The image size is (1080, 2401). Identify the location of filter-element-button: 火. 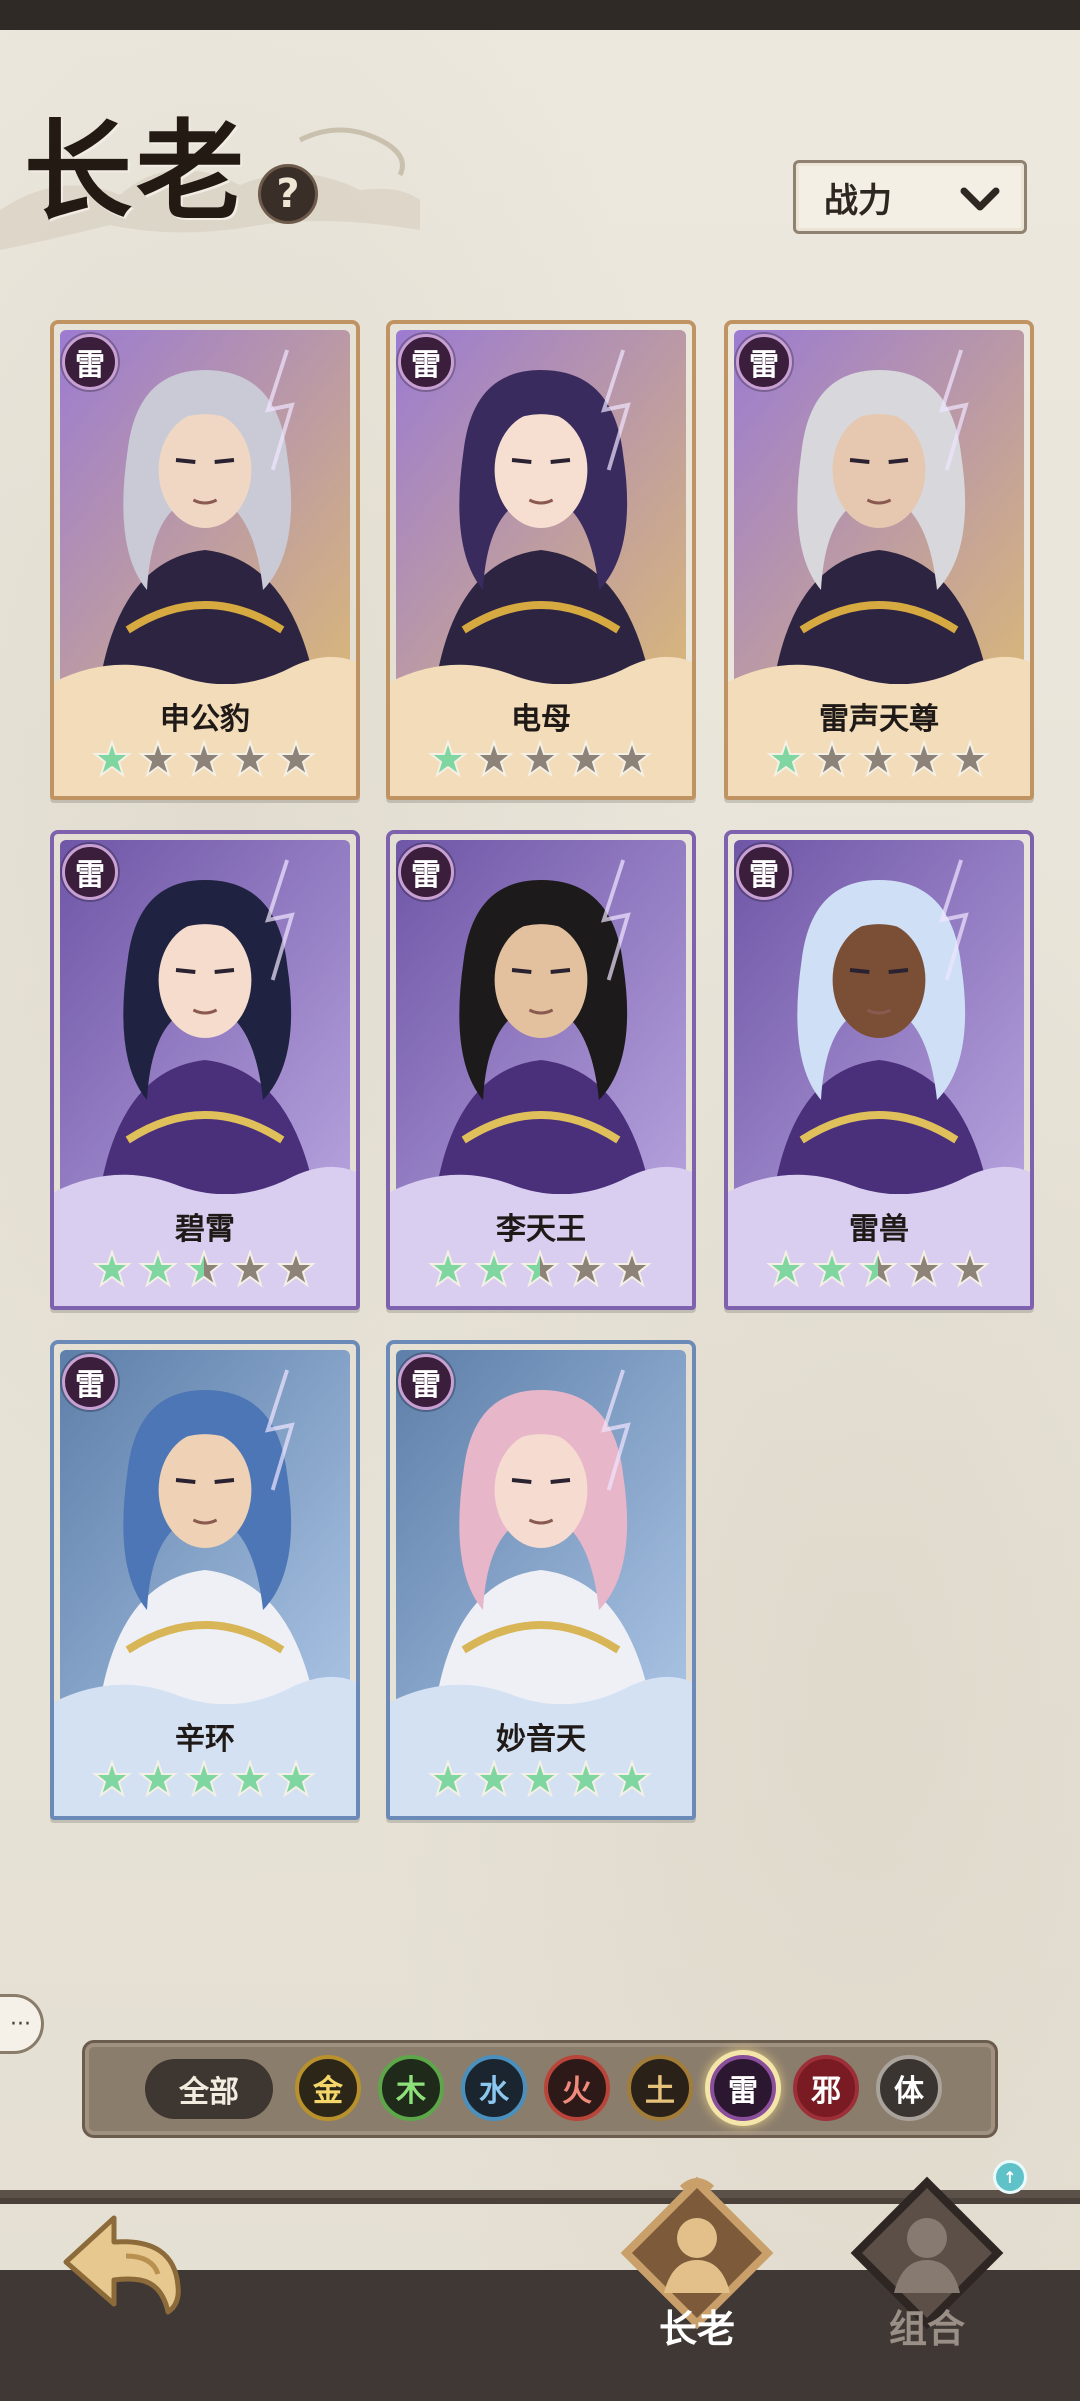
(577, 2088).